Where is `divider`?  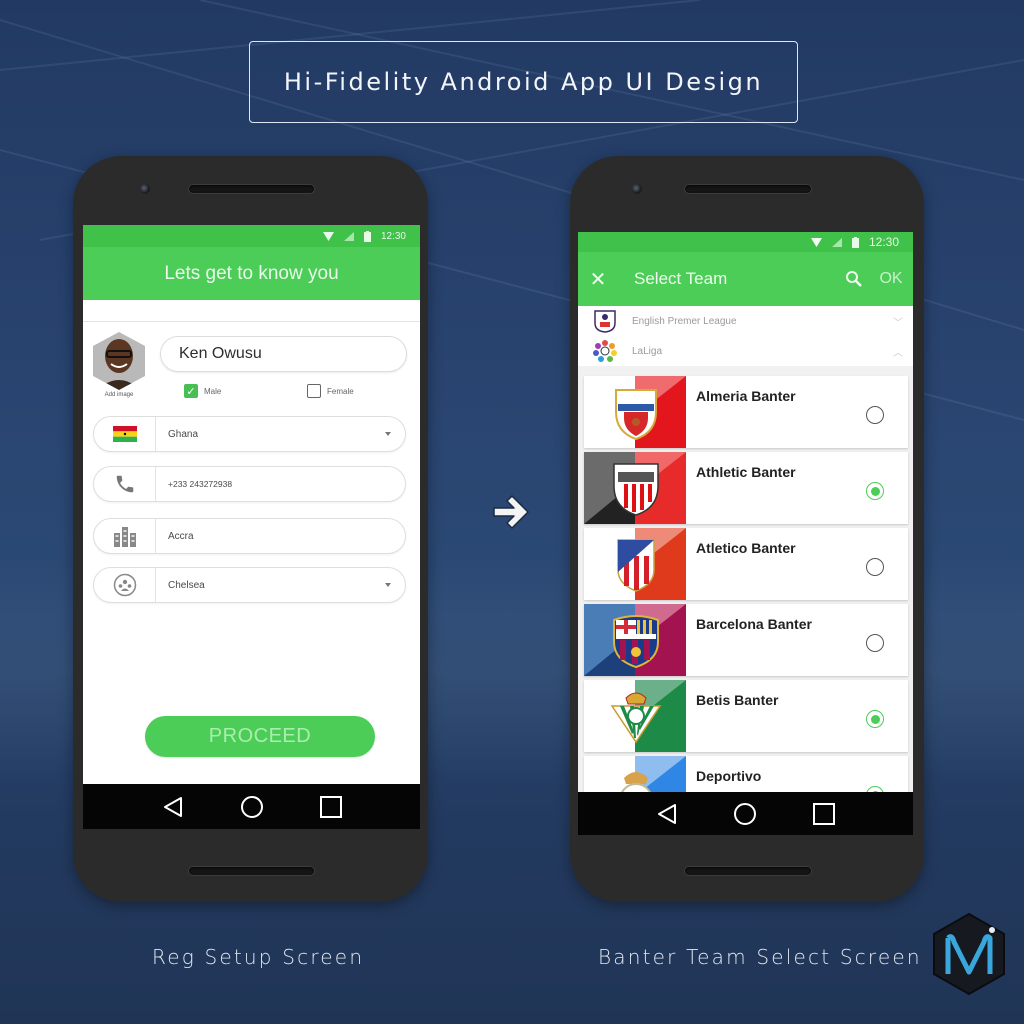
divider is located at coordinates (251, 311).